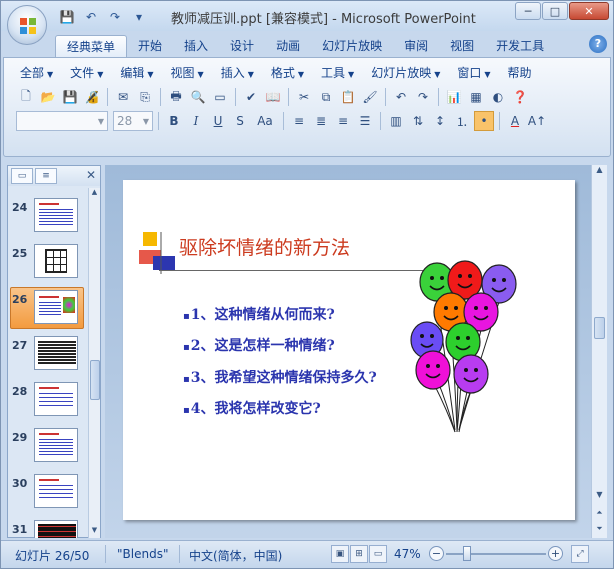  Describe the element at coordinates (304, 97) in the screenshot. I see `cut-icon: ✂` at that location.